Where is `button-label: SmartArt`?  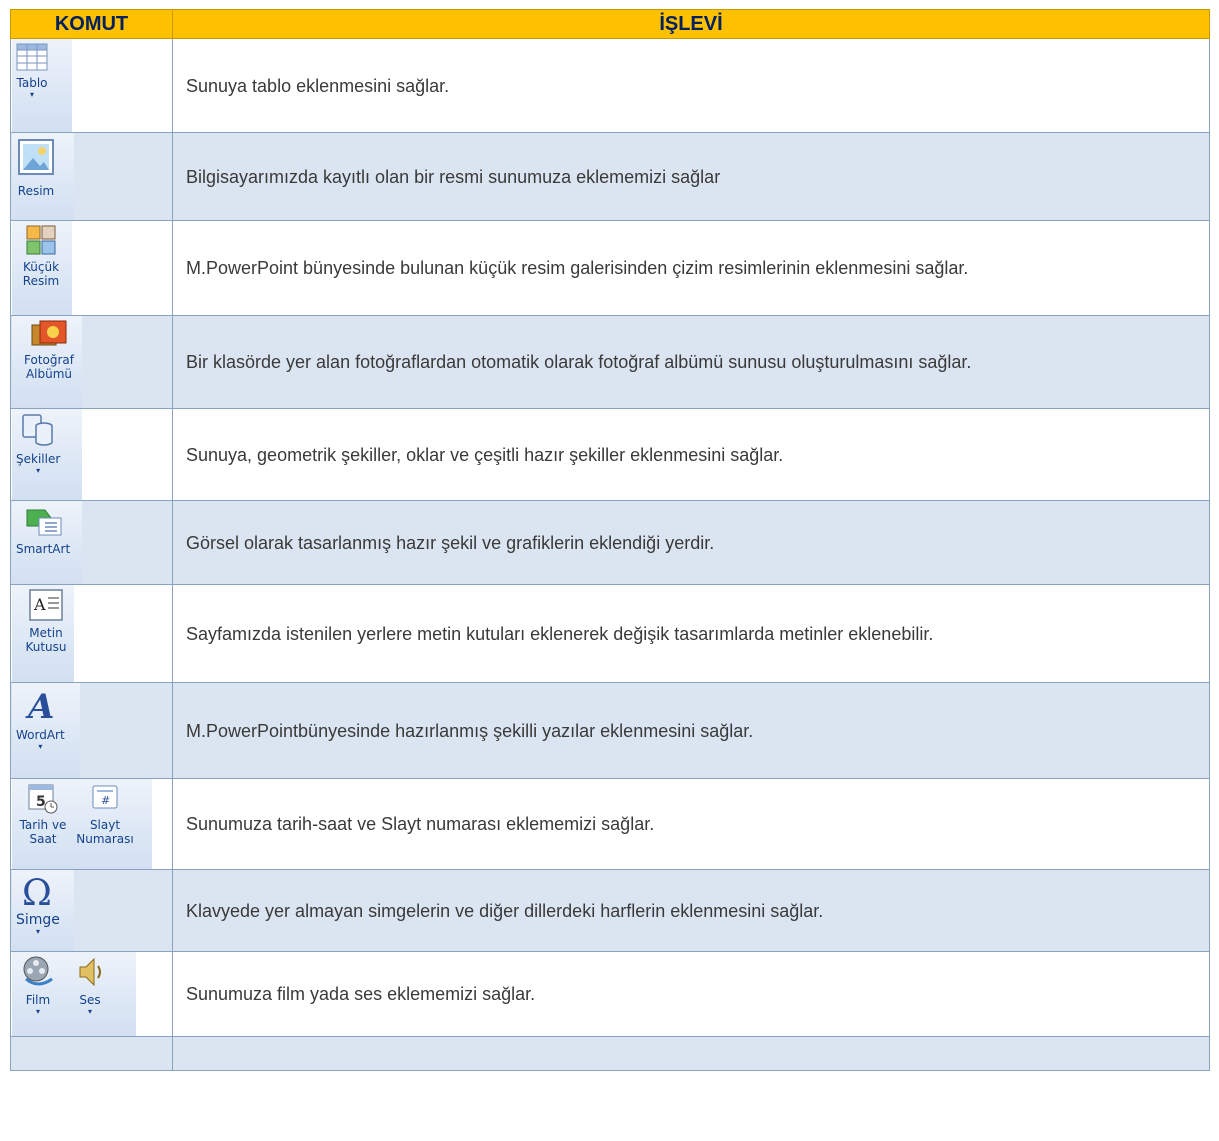 button-label: SmartArt is located at coordinates (43, 549).